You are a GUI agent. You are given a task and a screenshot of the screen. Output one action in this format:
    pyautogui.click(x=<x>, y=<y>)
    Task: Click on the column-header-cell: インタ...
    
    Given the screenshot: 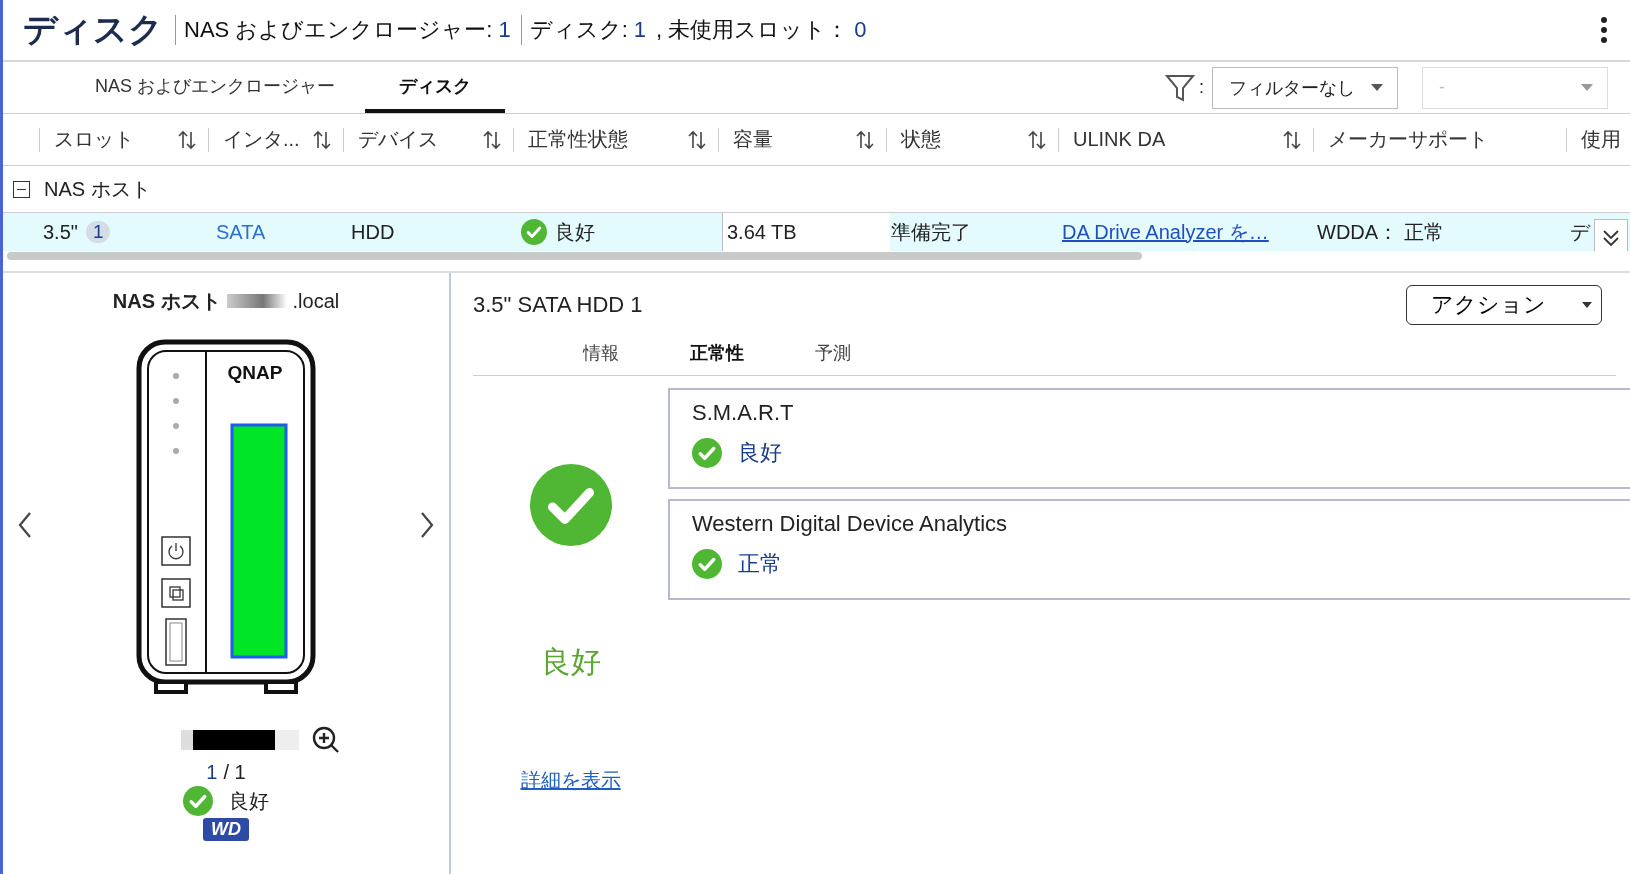 What is the action you would take?
    pyautogui.click(x=275, y=139)
    